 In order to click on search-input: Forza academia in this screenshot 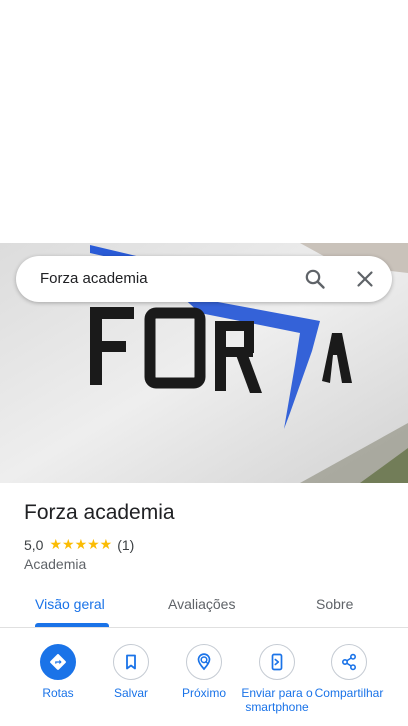, I will do `click(94, 278)`.